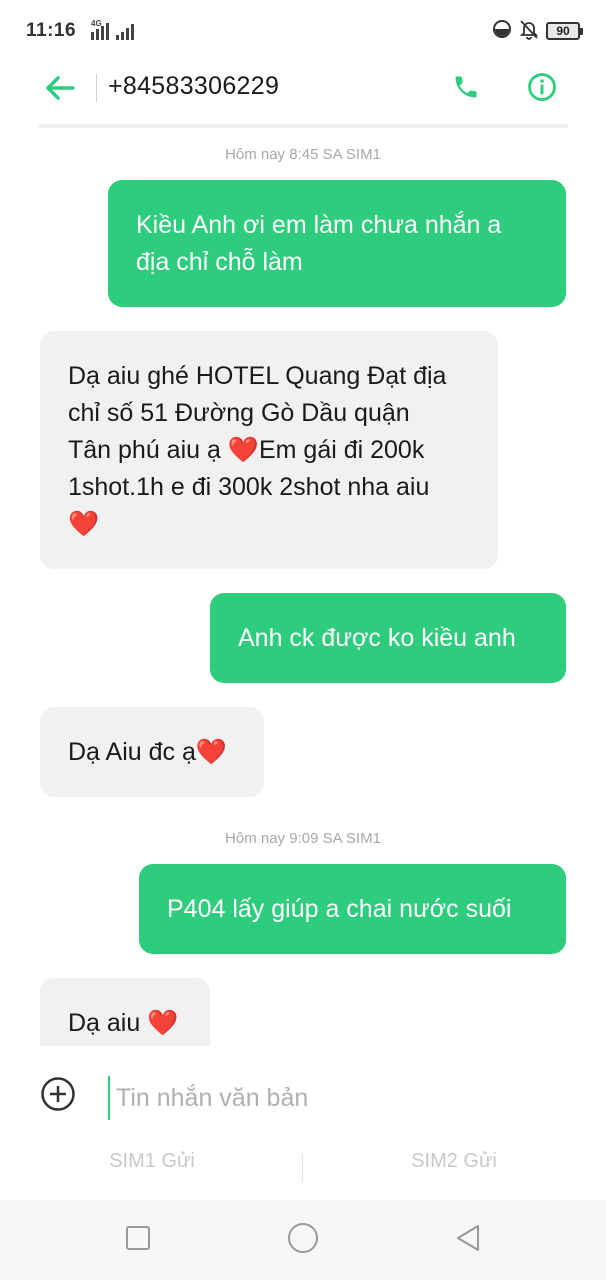  I want to click on status-right-group: 90, so click(537, 31).